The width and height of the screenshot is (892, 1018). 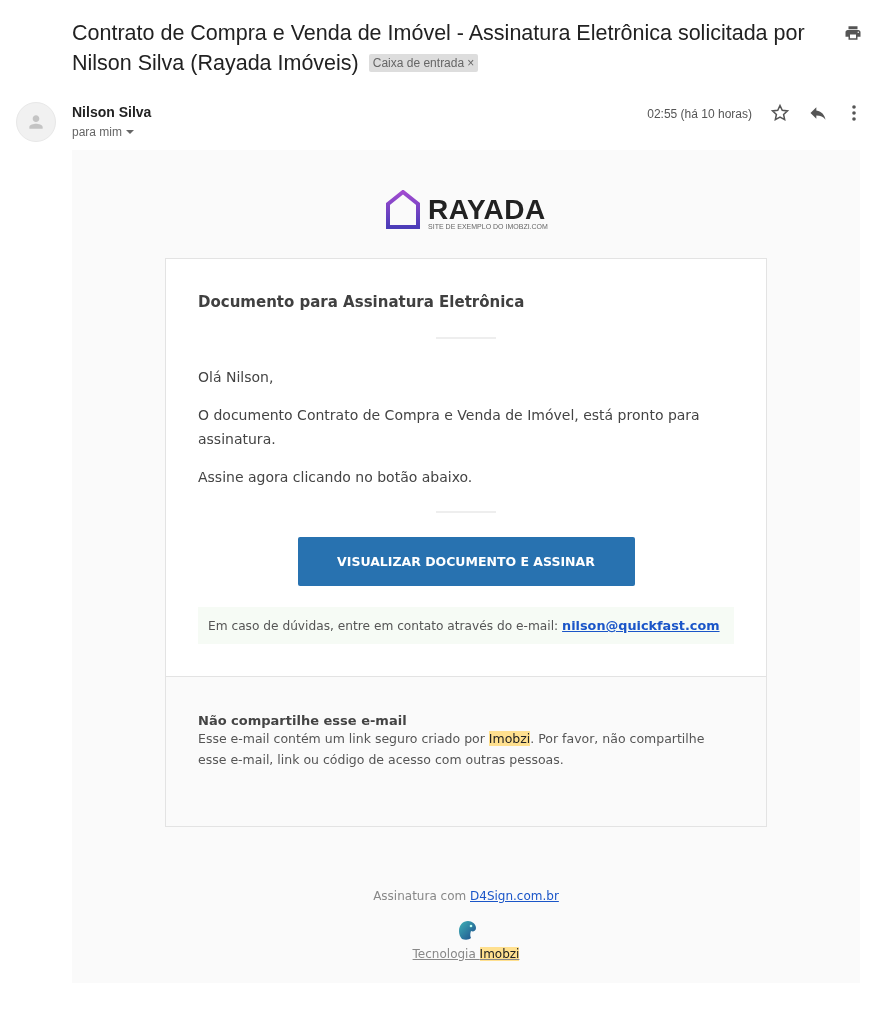 I want to click on signature-label: Assinatura com, so click(x=420, y=896).